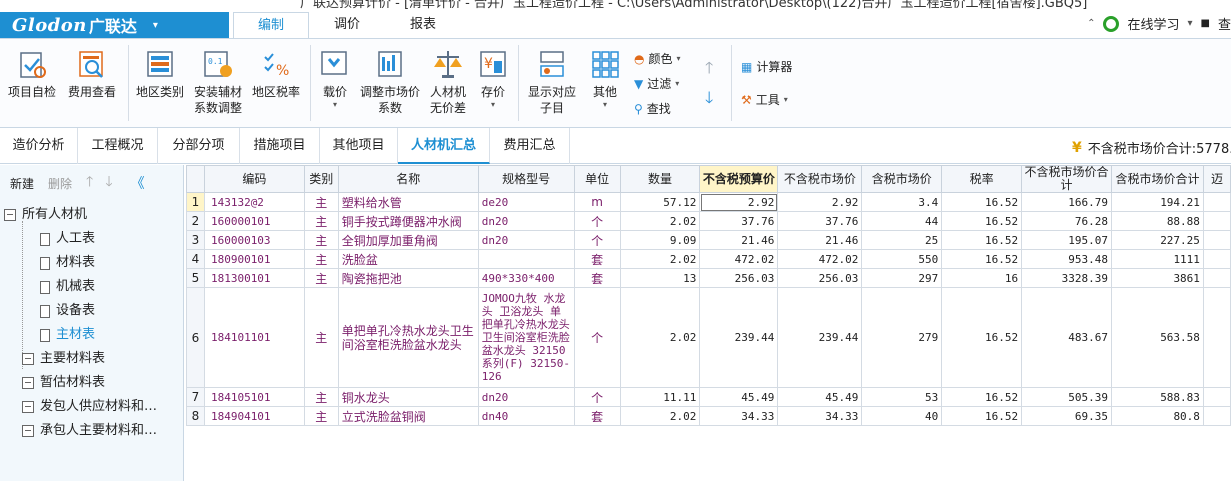 The height and width of the screenshot is (481, 1231). Describe the element at coordinates (39, 146) in the screenshot. I see `tab-cost-analysis: 造价分析` at that location.